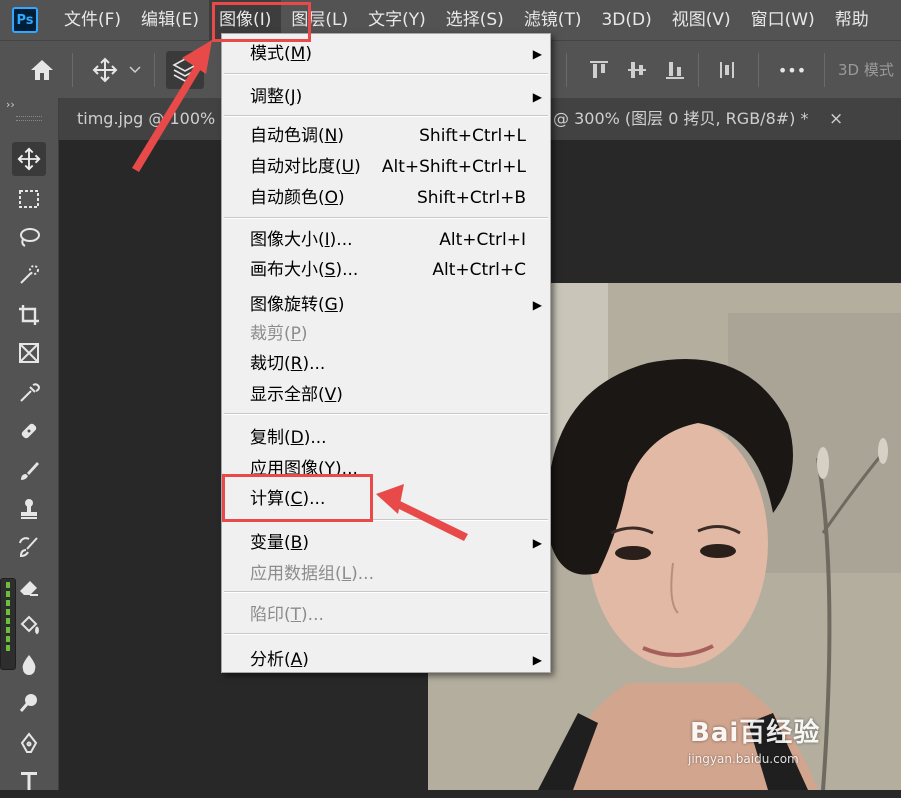 Image resolution: width=901 pixels, height=798 pixels. I want to click on quick-selection-tool-icon, so click(29, 275).